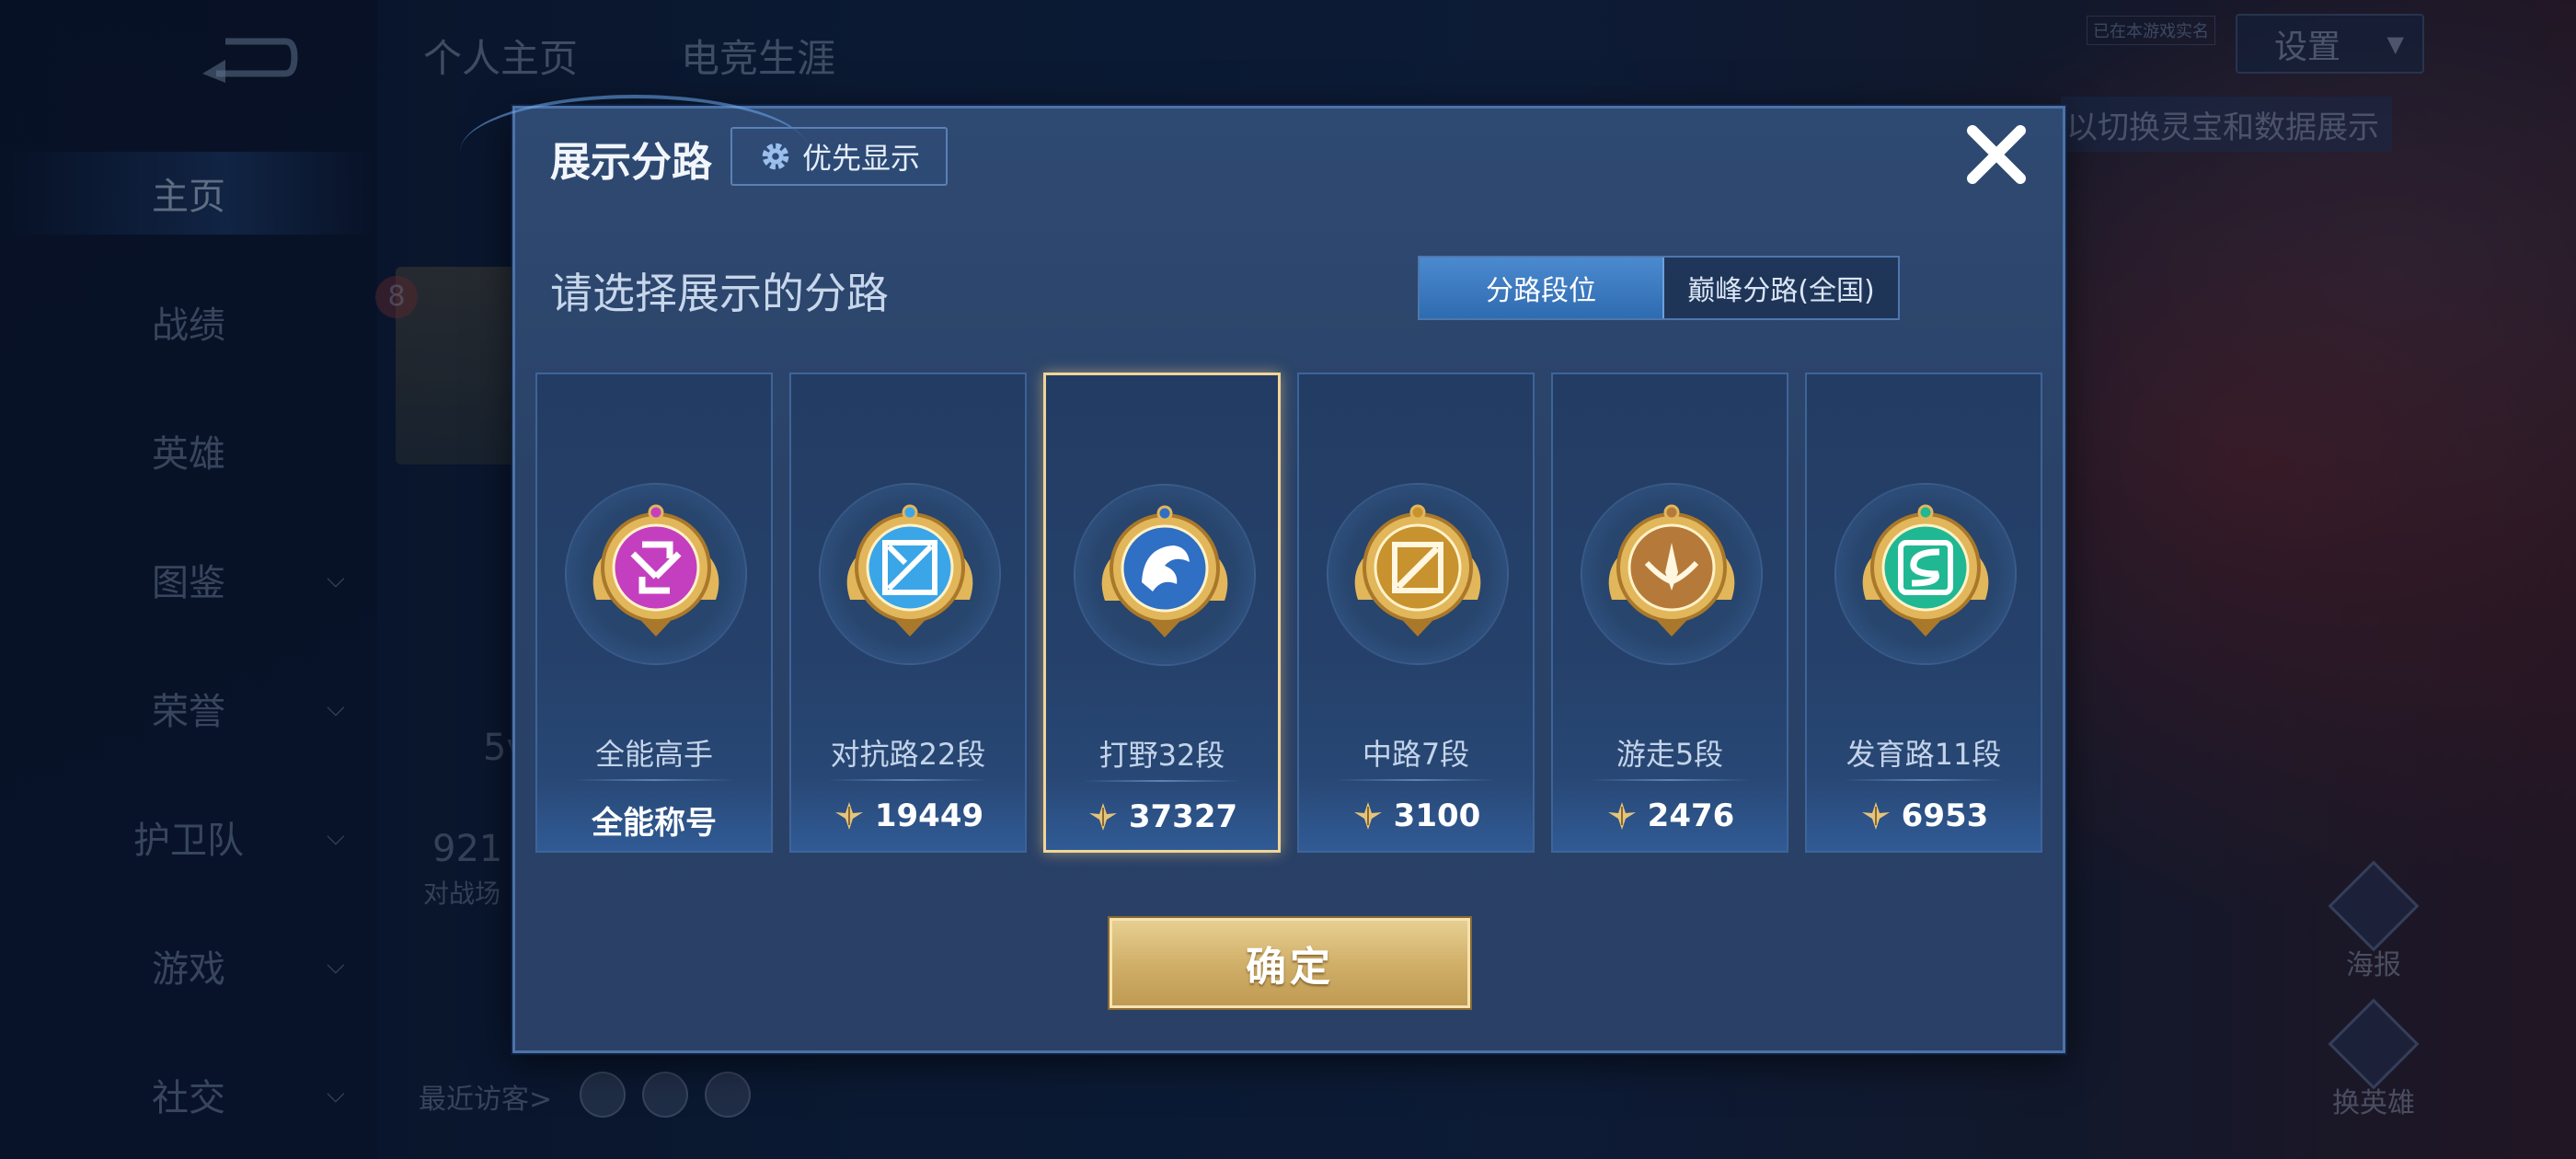 The height and width of the screenshot is (1159, 2576). I want to click on toggle-lane-rank: 分路段位, so click(1542, 288).